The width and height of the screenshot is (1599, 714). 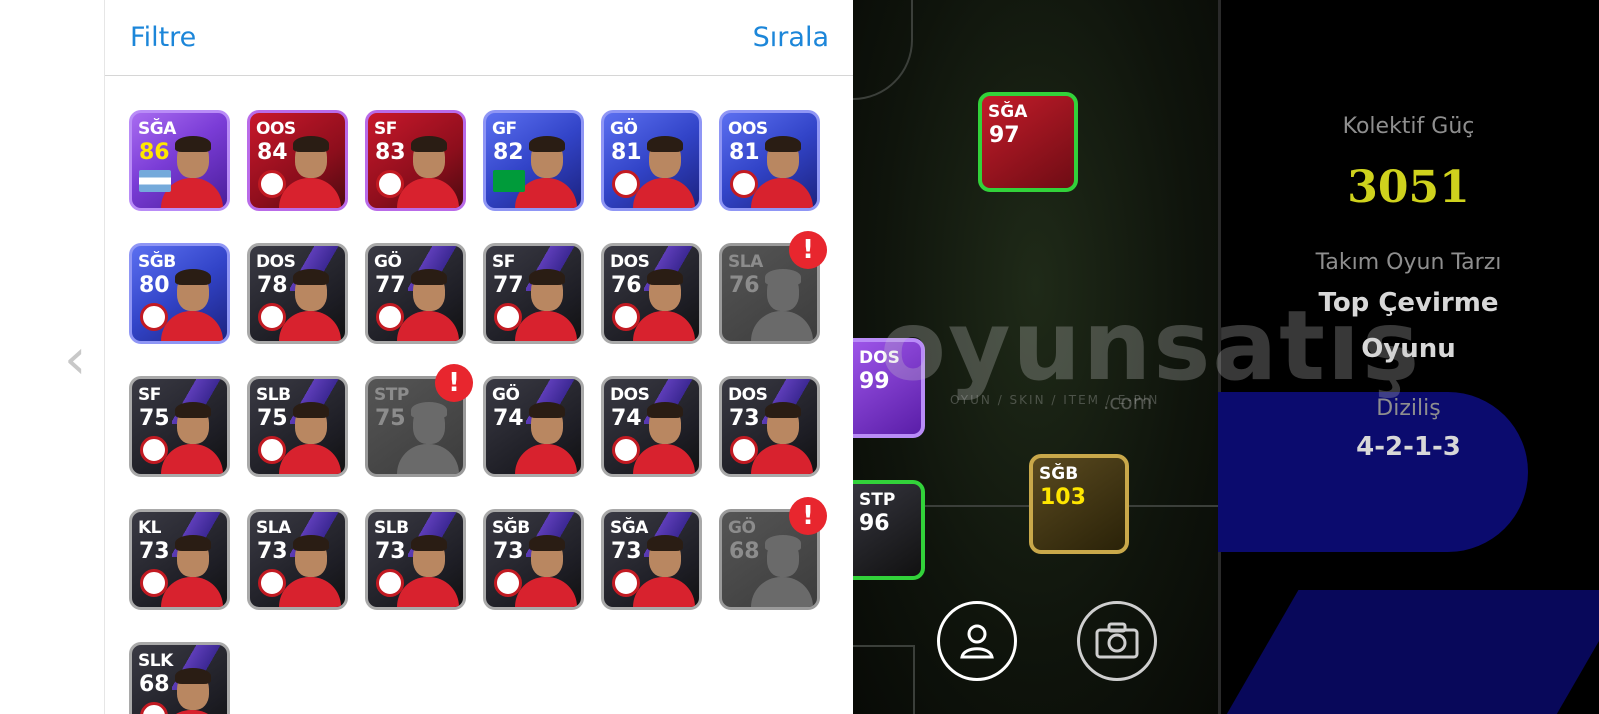 I want to click on pitch-player-card: STP 96, so click(x=889, y=530).